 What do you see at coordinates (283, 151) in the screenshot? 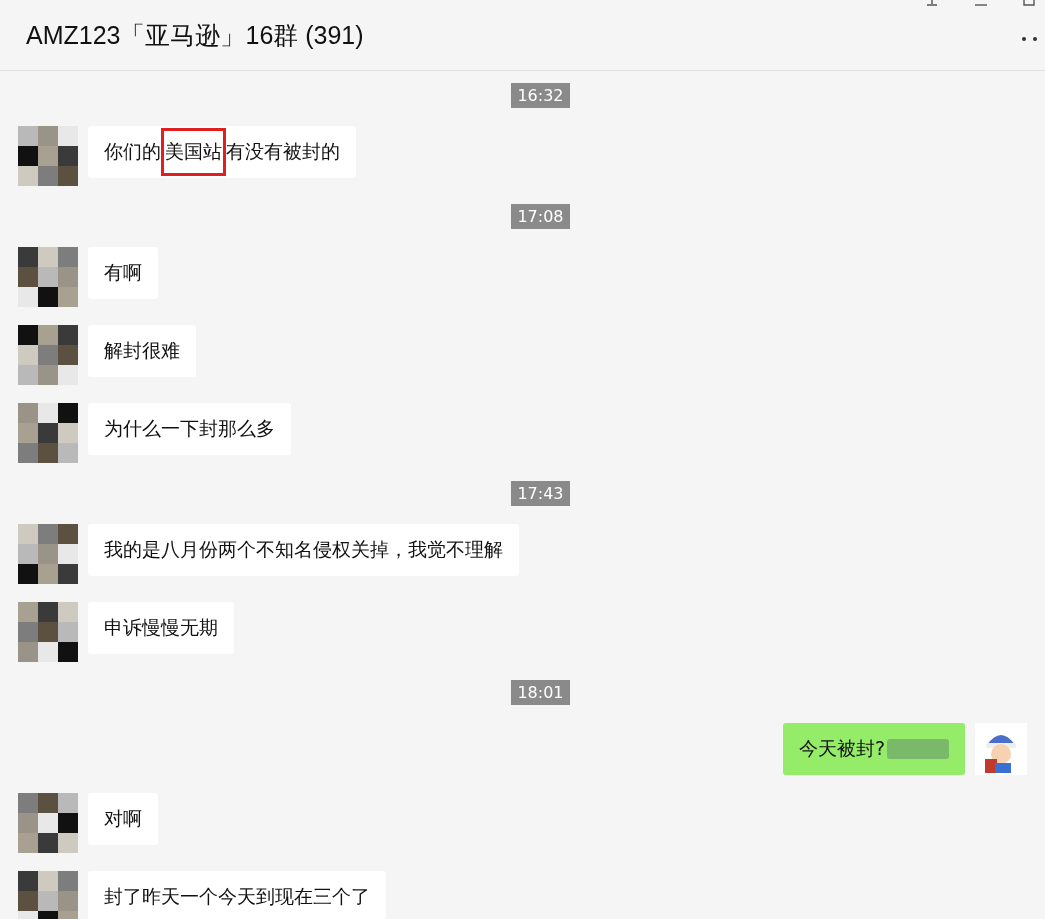
I see `message-text: 有没有被封的` at bounding box center [283, 151].